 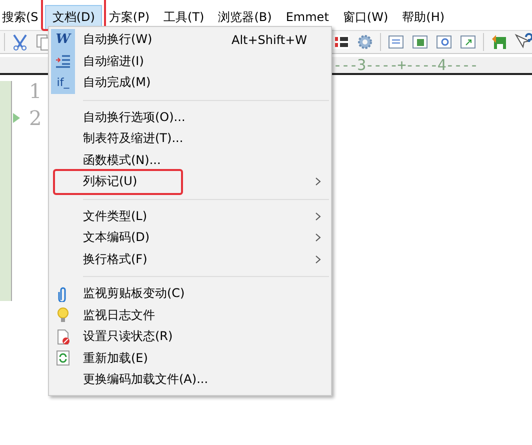 I want to click on menu-item: 自动缩进(I), so click(x=113, y=61).